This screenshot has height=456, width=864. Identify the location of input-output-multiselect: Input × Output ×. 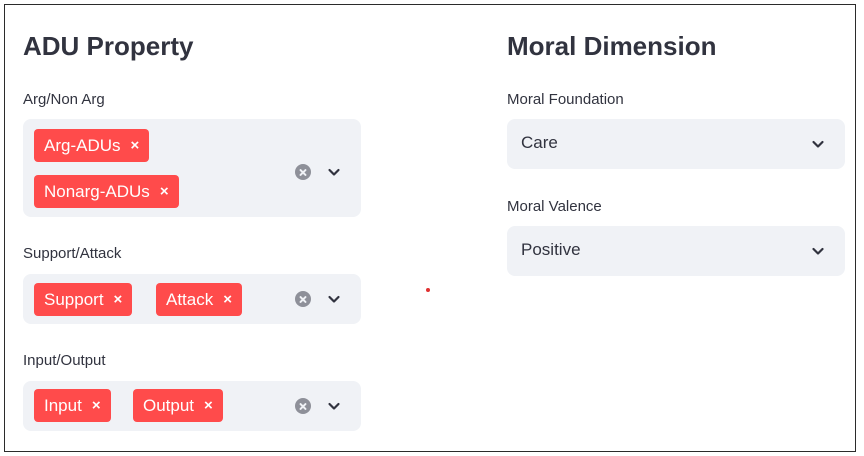
(192, 406).